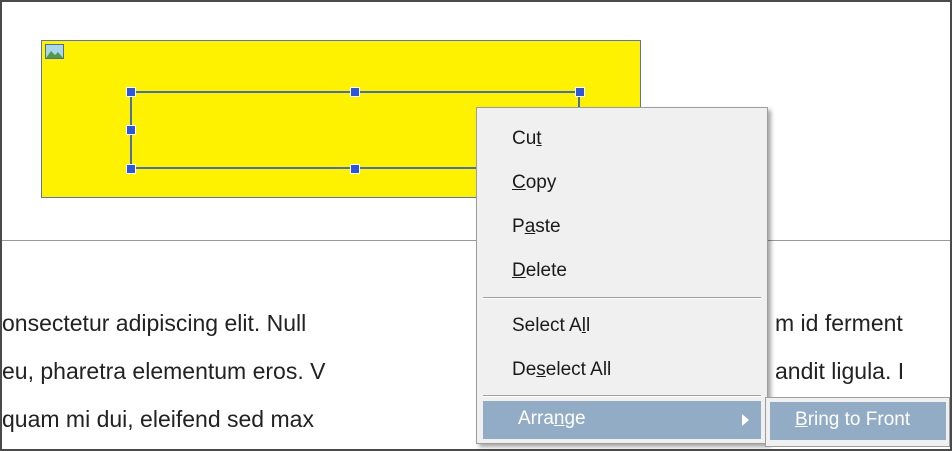  Describe the element at coordinates (534, 183) in the screenshot. I see `menu-item-copy: Copy` at that location.